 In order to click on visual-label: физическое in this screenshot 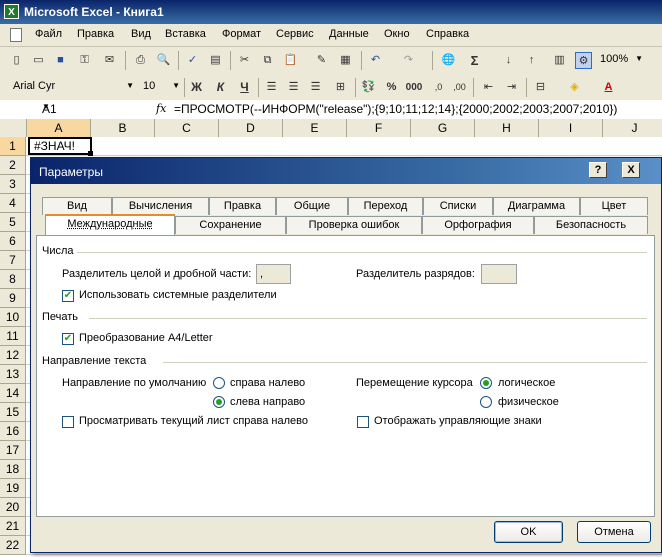, I will do `click(528, 402)`.